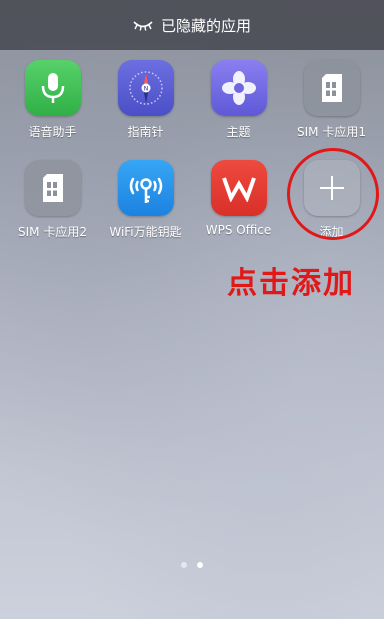 The height and width of the screenshot is (619, 384). I want to click on header-bar: 已隐藏的应用, so click(192, 25).